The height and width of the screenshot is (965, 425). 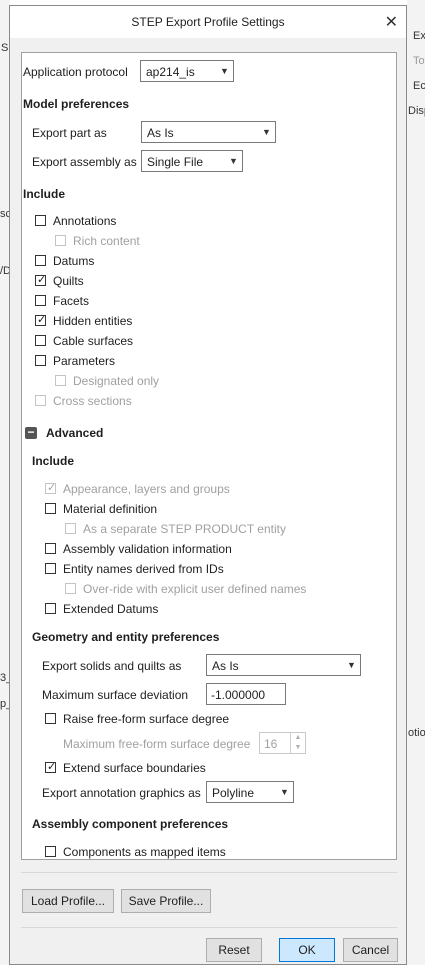 I want to click on collapse-icon: −, so click(x=31, y=432).